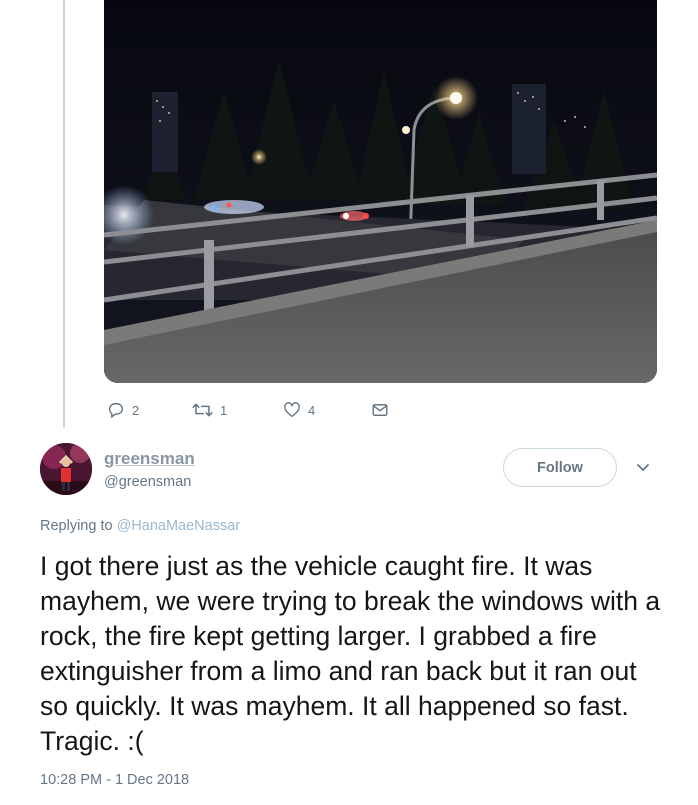 This screenshot has height=805, width=698. I want to click on replying-to-line: Replying to @HanaMaeNassar, so click(140, 526).